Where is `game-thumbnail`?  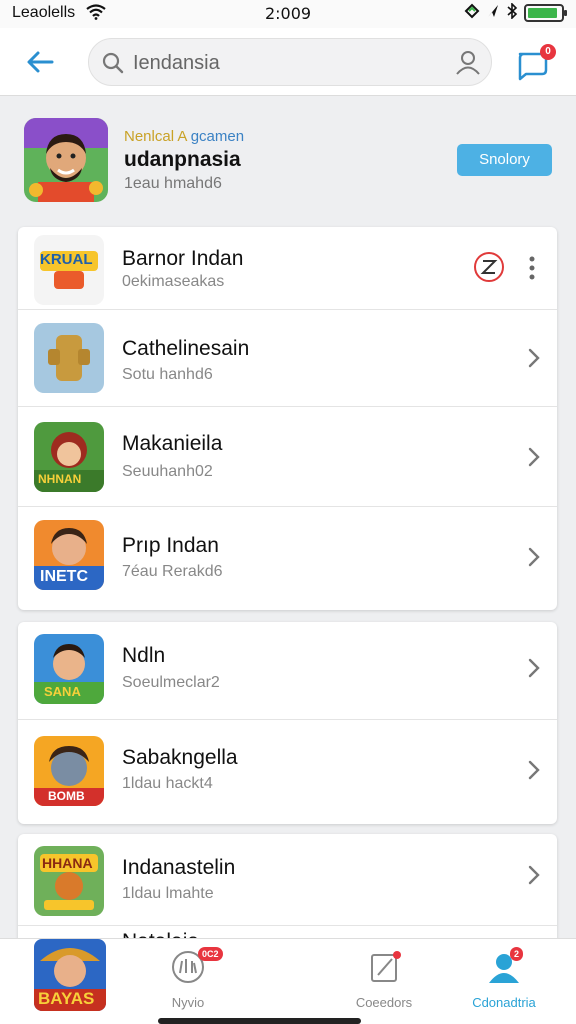 game-thumbnail is located at coordinates (69, 358).